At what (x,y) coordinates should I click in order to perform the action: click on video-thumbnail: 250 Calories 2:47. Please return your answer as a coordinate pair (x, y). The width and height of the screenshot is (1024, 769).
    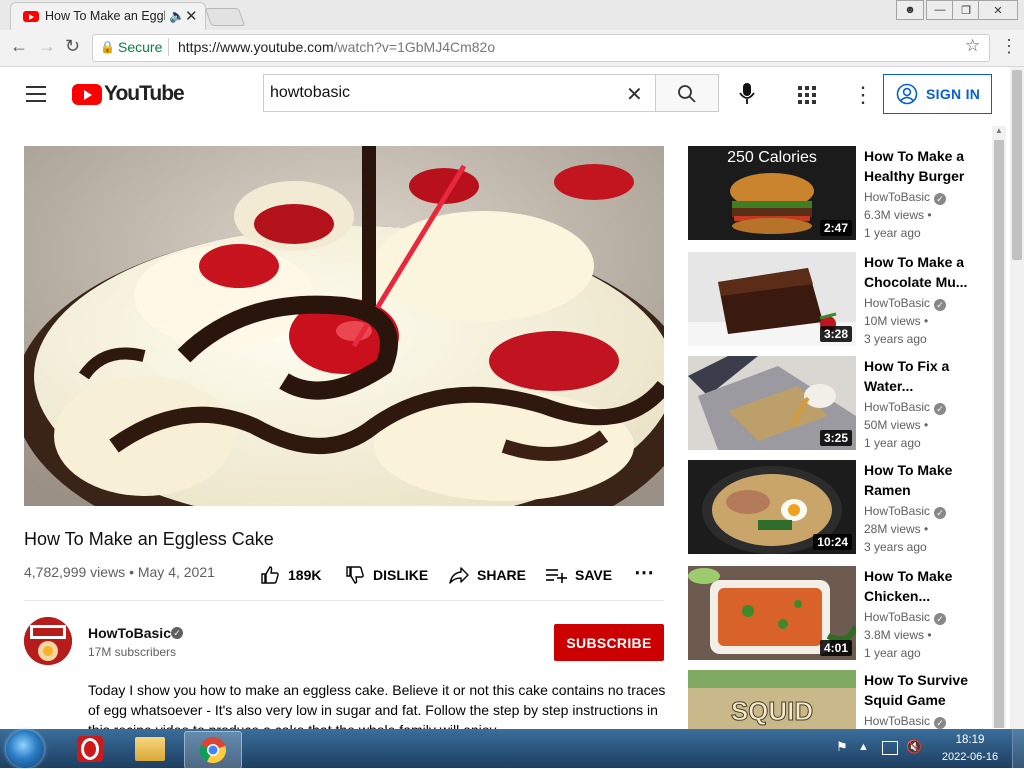
    Looking at the image, I should click on (772, 193).